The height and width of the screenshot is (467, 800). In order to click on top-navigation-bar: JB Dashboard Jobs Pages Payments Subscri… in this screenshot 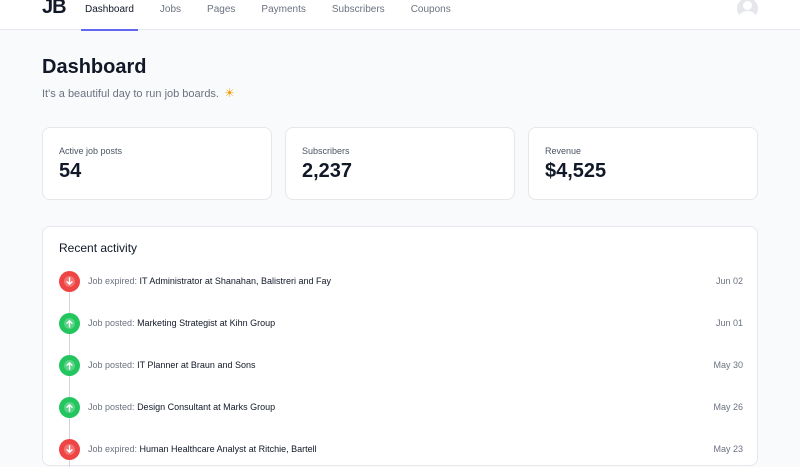, I will do `click(400, 15)`.